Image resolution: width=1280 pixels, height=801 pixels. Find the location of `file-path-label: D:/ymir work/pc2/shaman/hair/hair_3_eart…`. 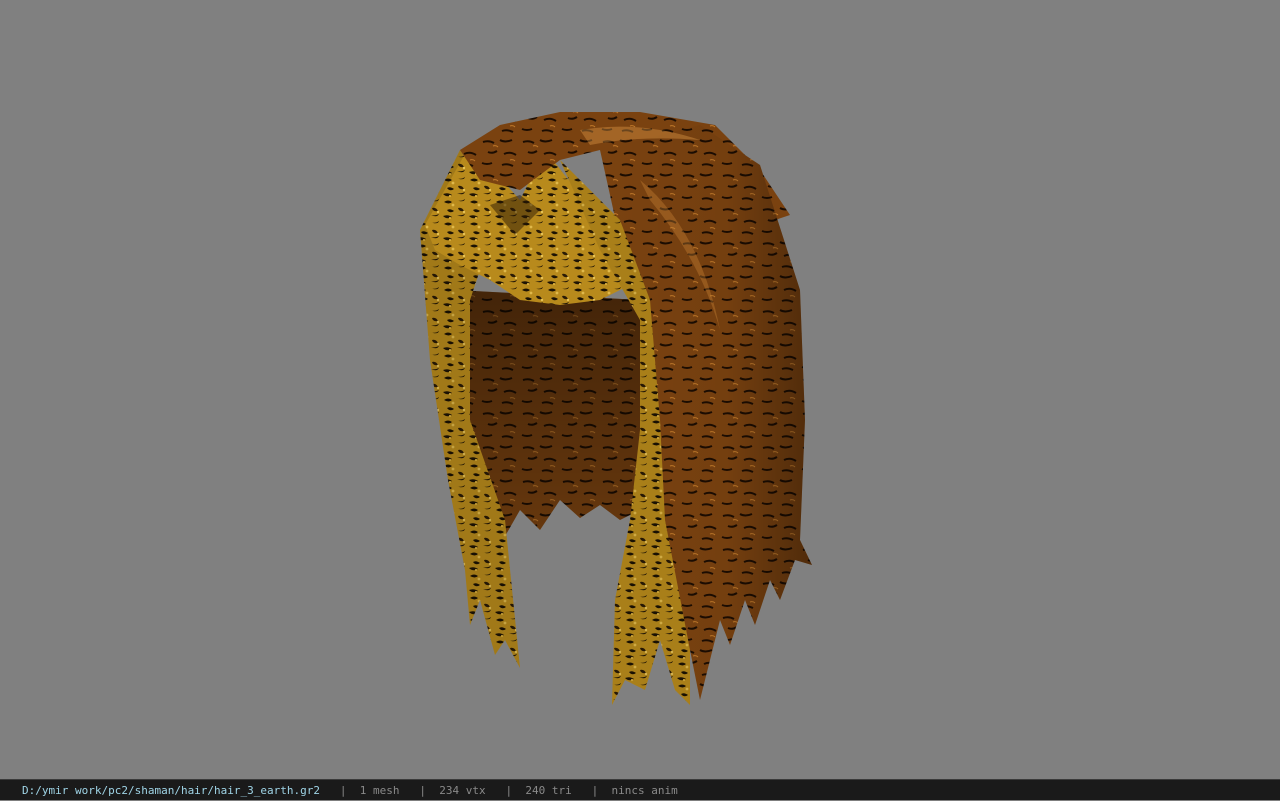

file-path-label: D:/ymir work/pc2/shaman/hair/hair_3_eart… is located at coordinates (171, 790).